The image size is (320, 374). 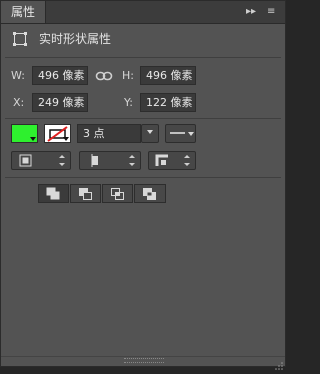 What do you see at coordinates (143, 12) in the screenshot?
I see `panel-tab-bar: 属性 ▸▸ ≡` at bounding box center [143, 12].